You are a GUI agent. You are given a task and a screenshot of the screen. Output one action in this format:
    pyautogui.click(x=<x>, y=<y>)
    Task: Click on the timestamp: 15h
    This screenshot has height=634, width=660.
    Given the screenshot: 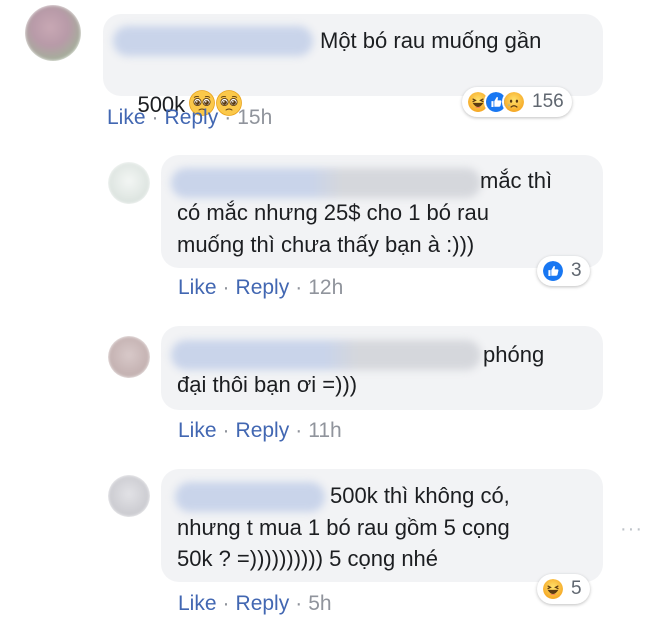 What is the action you would take?
    pyautogui.click(x=254, y=117)
    